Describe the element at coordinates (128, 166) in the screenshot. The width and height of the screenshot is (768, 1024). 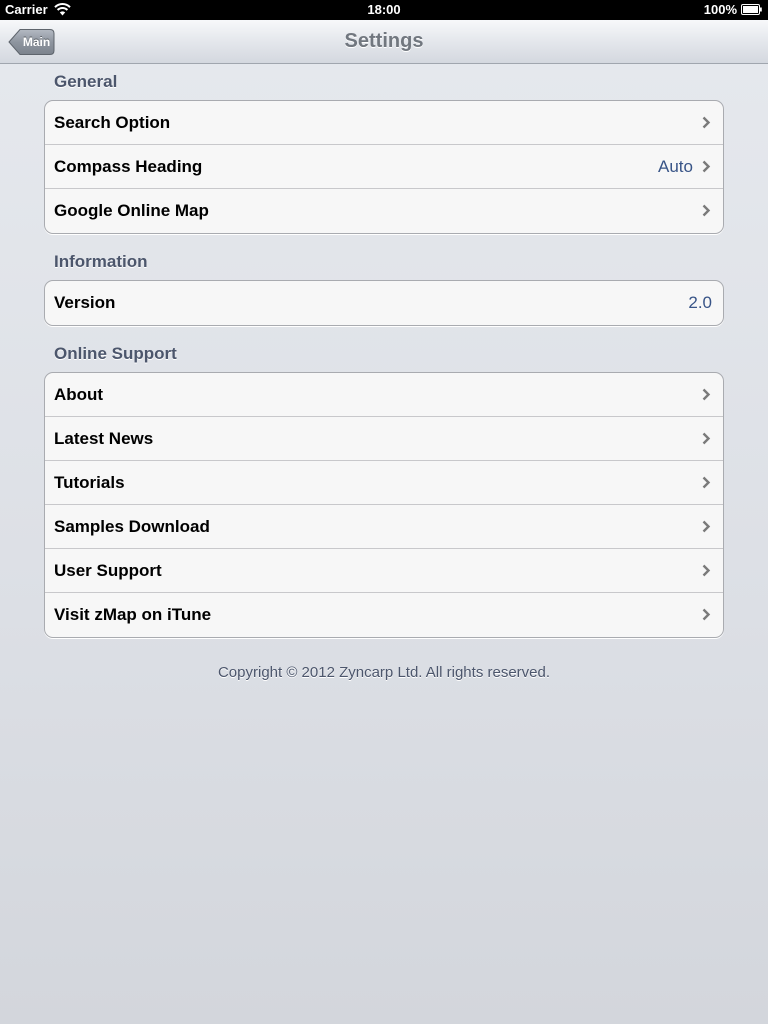
I see `row-label: Compass Heading` at that location.